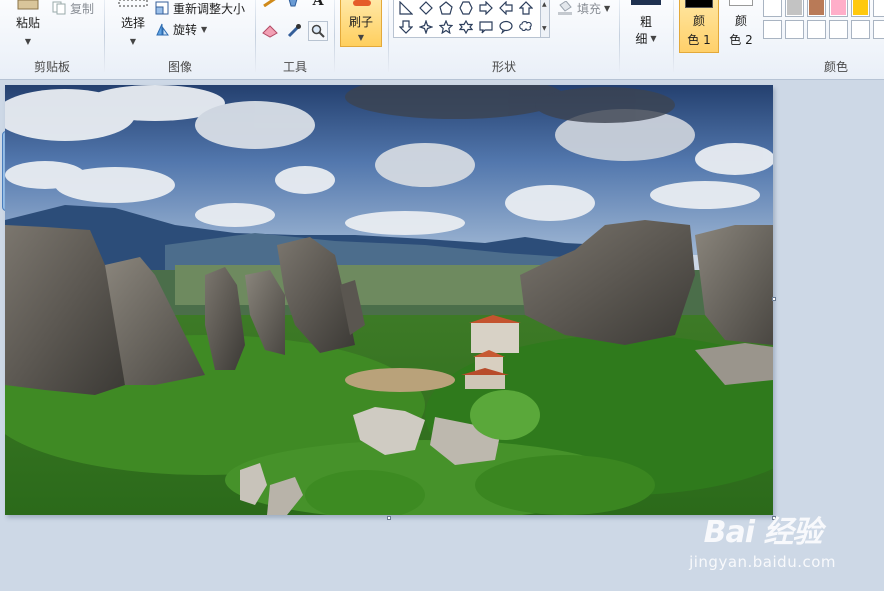 This screenshot has height=591, width=884. I want to click on right-arrow-shape, so click(486, 8).